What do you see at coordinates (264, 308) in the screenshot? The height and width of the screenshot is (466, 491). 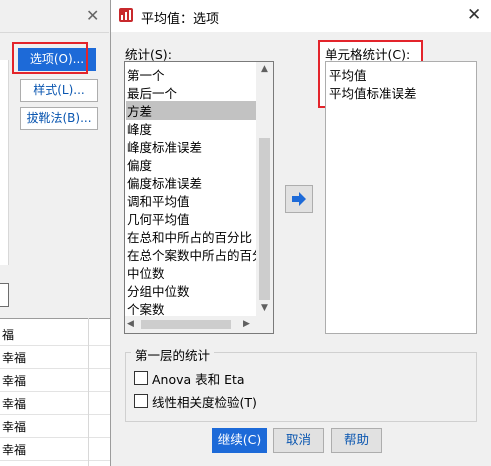 I see `scroll-down-icon: ▼` at bounding box center [264, 308].